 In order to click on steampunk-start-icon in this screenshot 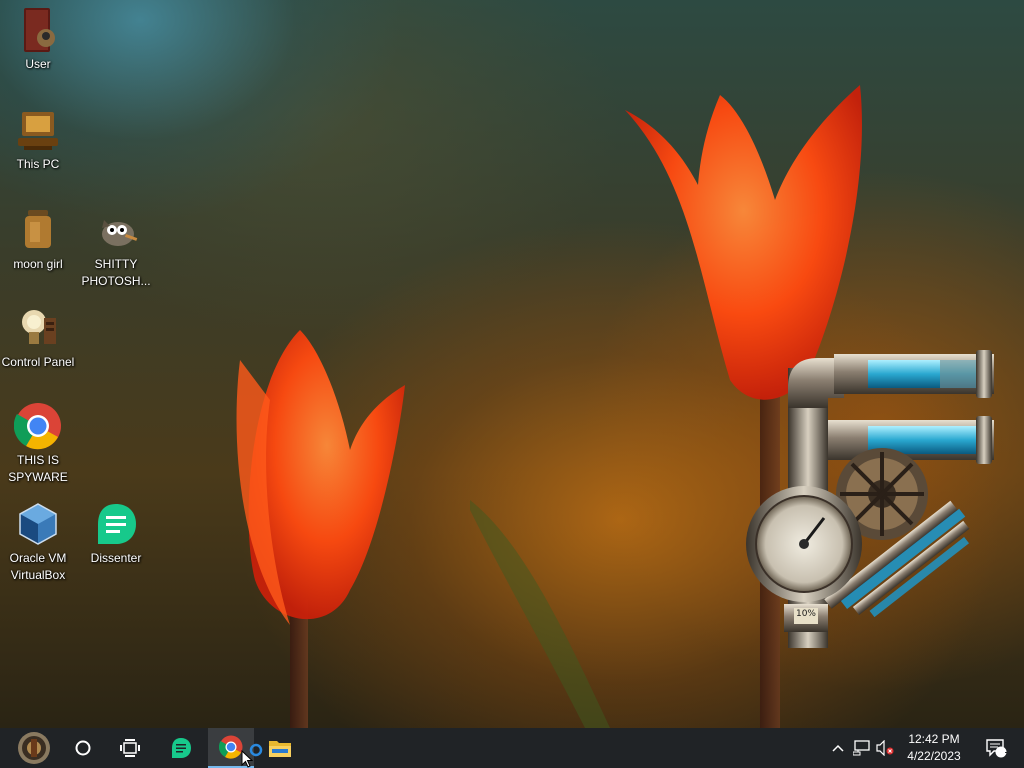, I will do `click(34, 748)`.